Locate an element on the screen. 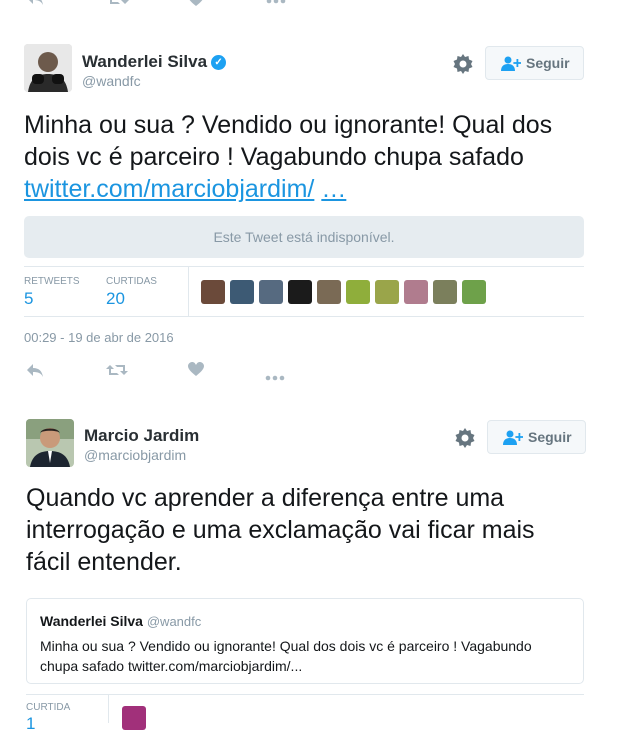 The height and width of the screenshot is (734, 630). tweet-timestamp: 00:29 - 19 de abr de 2016 is located at coordinates (99, 337).